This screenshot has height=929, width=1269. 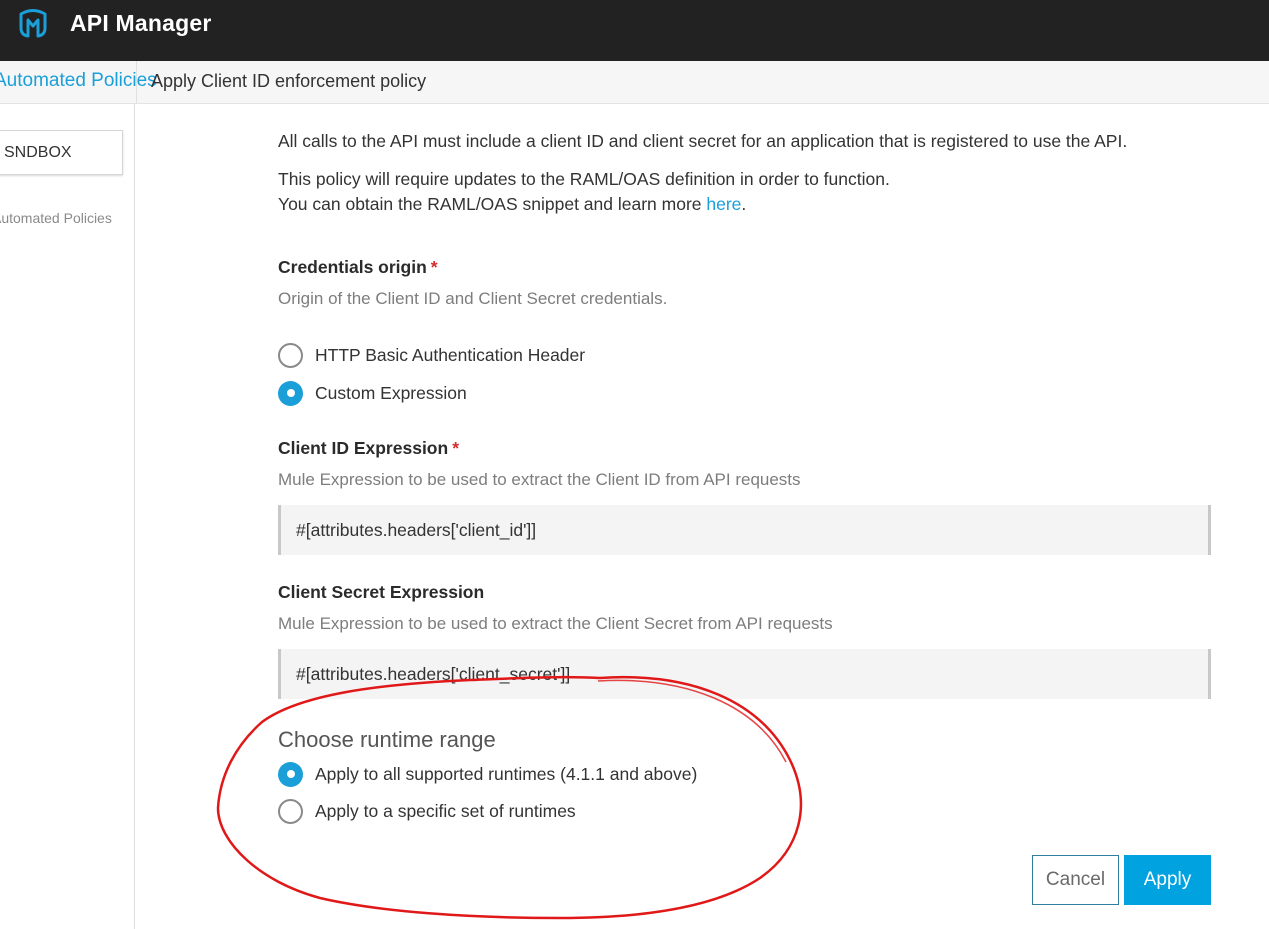 I want to click on breadcrumb-current: Apply Client ID enforcement policy, so click(x=289, y=81).